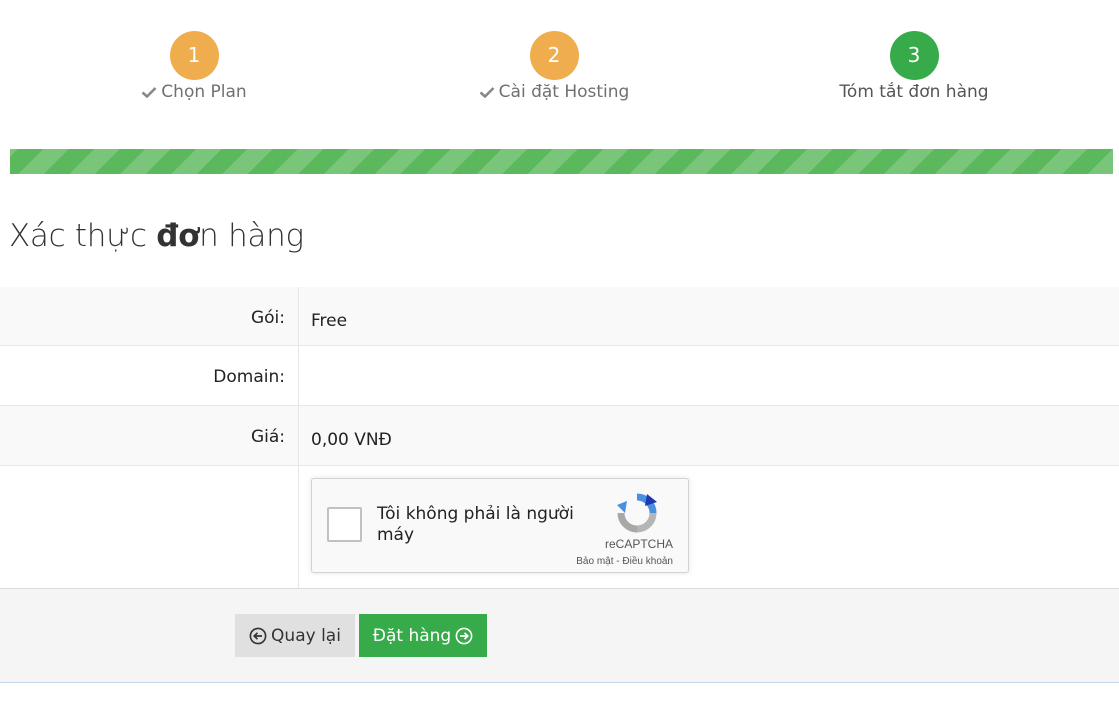  I want to click on order-progress-bar, so click(561, 161).